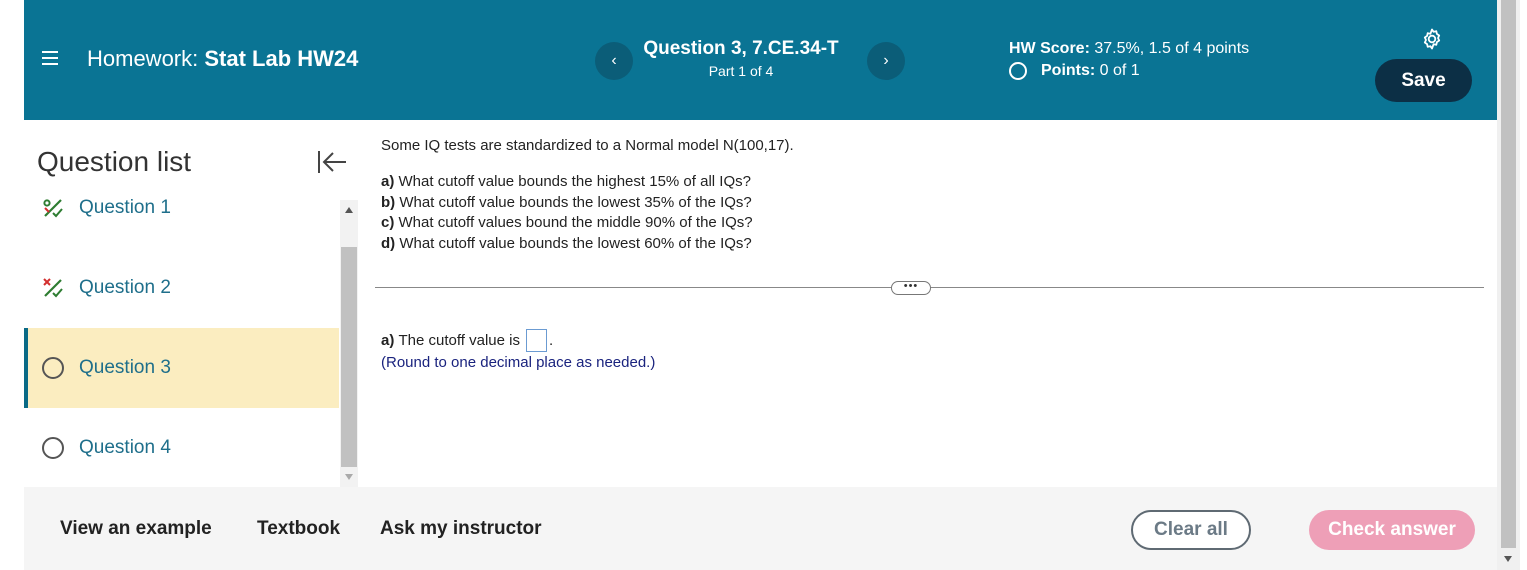  What do you see at coordinates (461, 529) in the screenshot?
I see `ask-instructor-link: Ask my instructor` at bounding box center [461, 529].